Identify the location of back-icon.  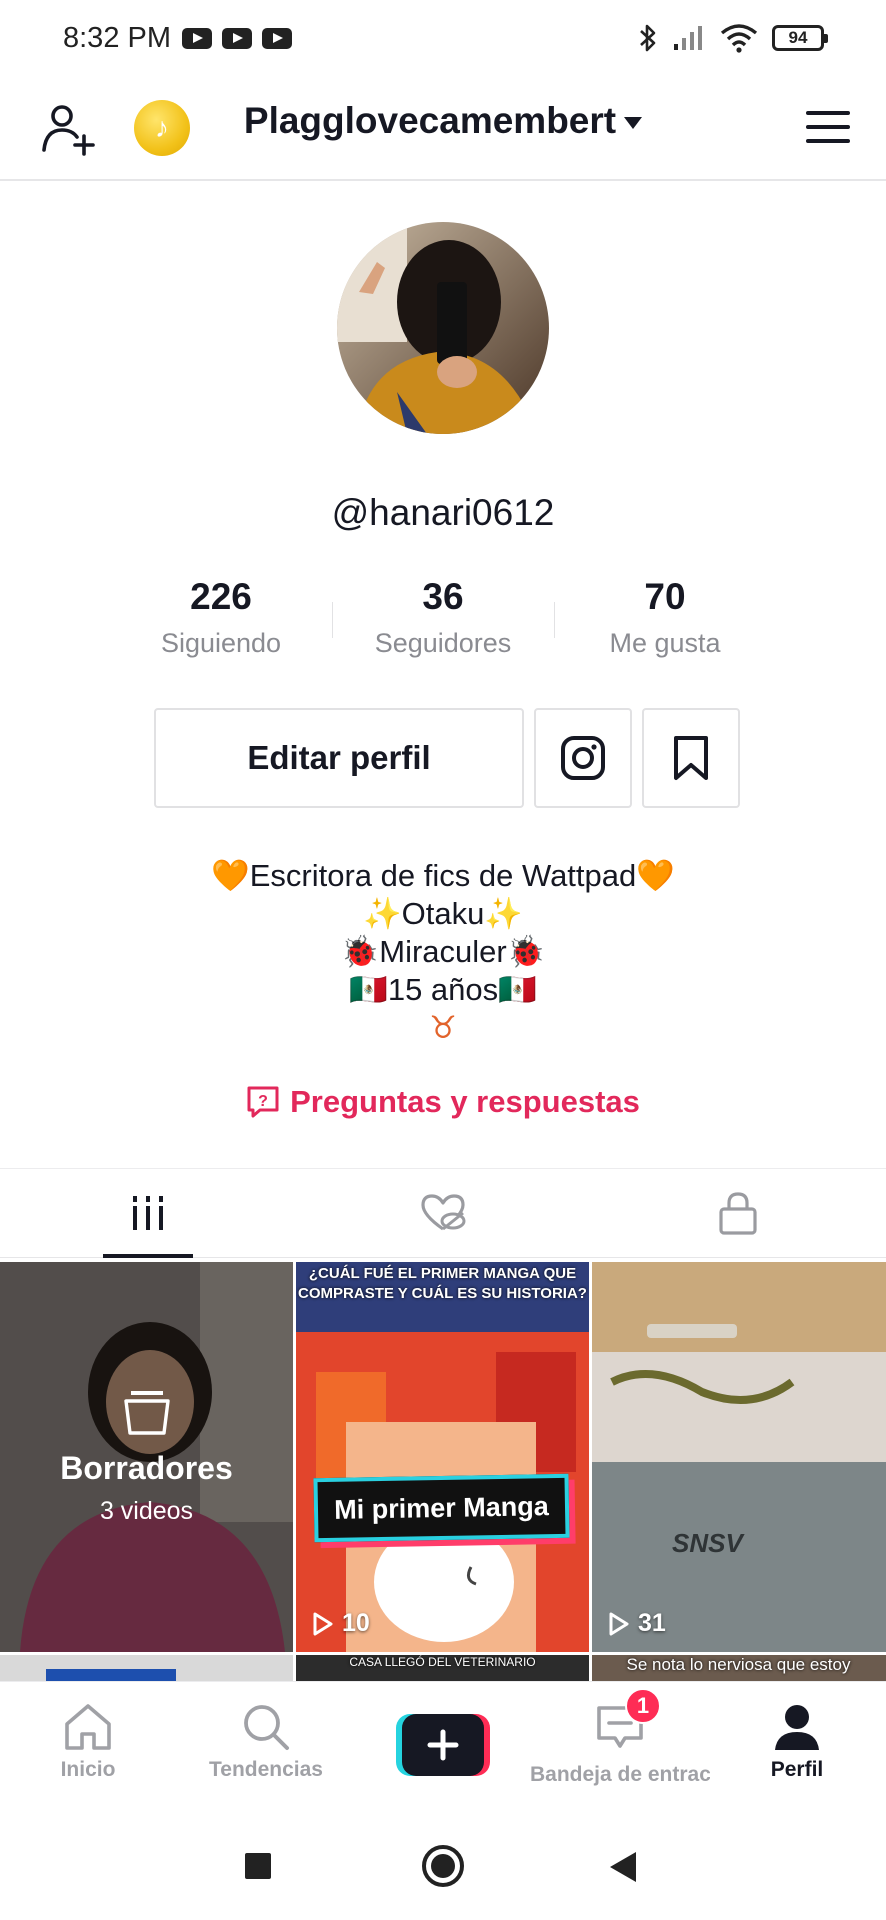
(623, 1867).